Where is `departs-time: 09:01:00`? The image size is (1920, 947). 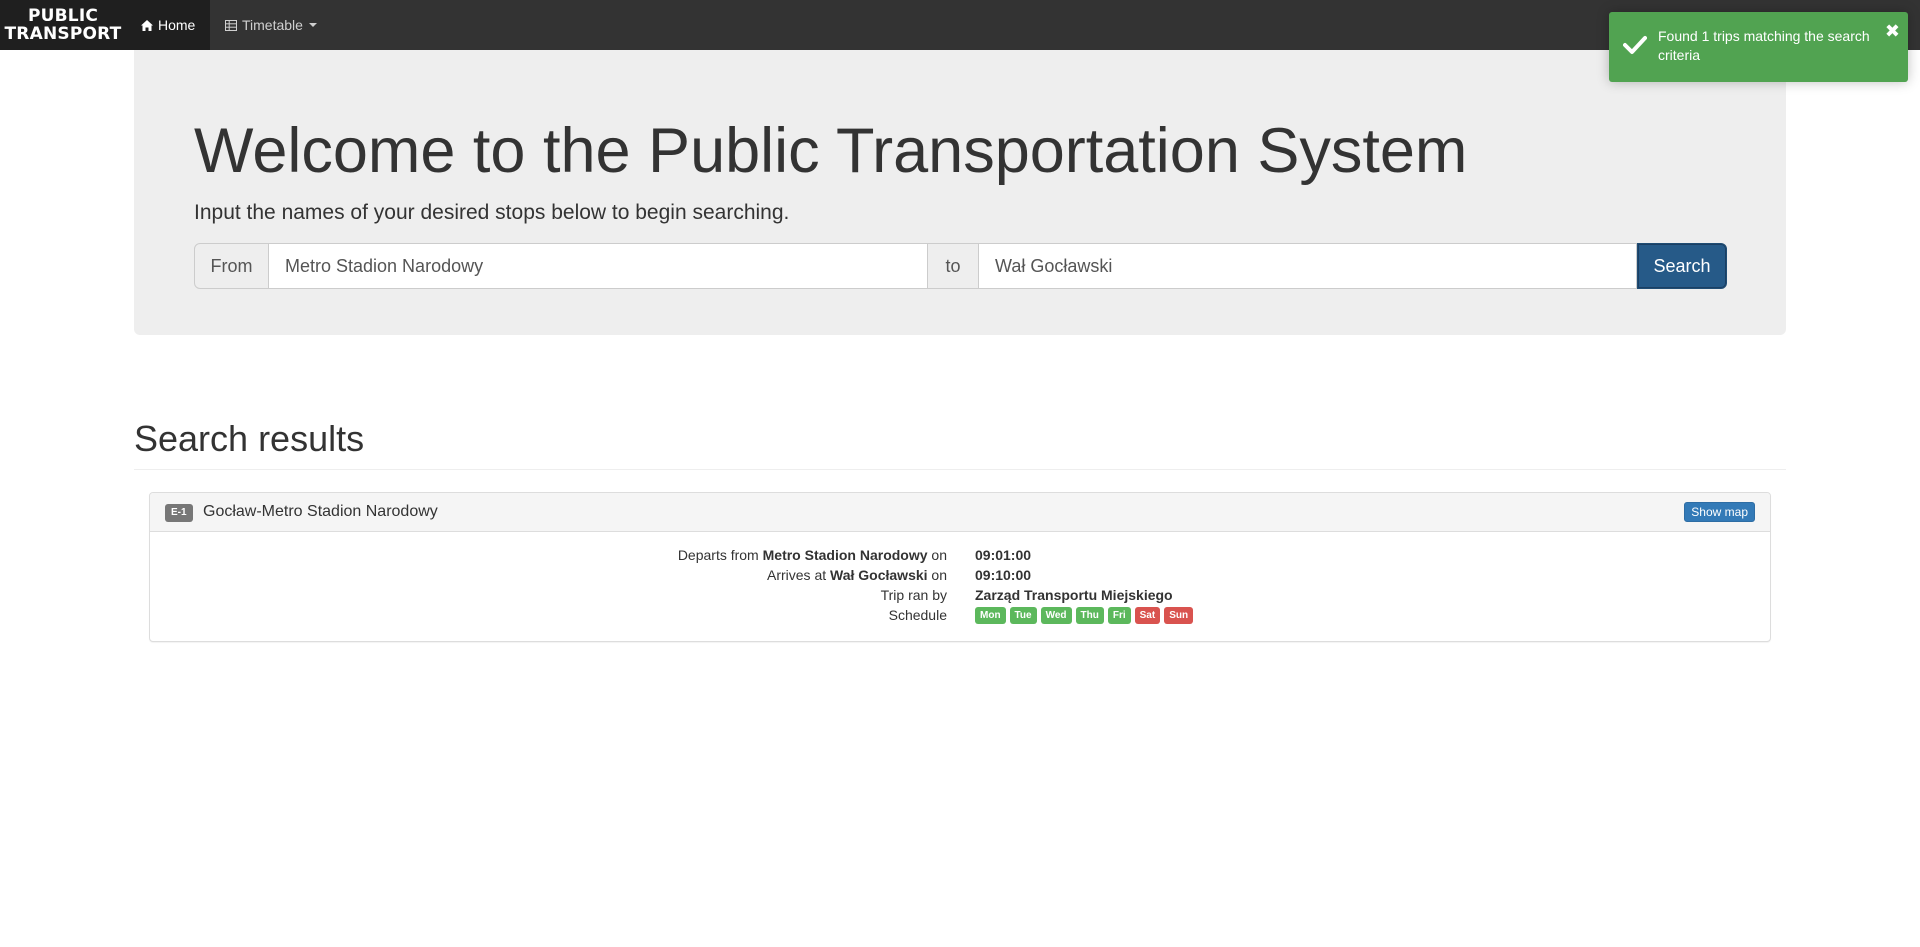
departs-time: 09:01:00 is located at coordinates (1003, 555).